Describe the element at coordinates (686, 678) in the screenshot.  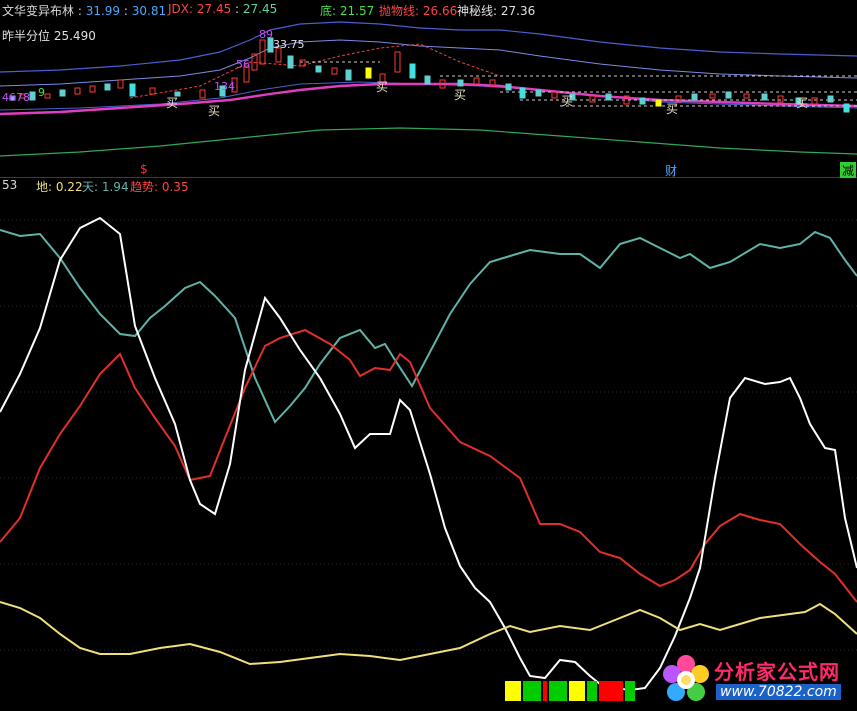
I see `flower-logo-icon` at that location.